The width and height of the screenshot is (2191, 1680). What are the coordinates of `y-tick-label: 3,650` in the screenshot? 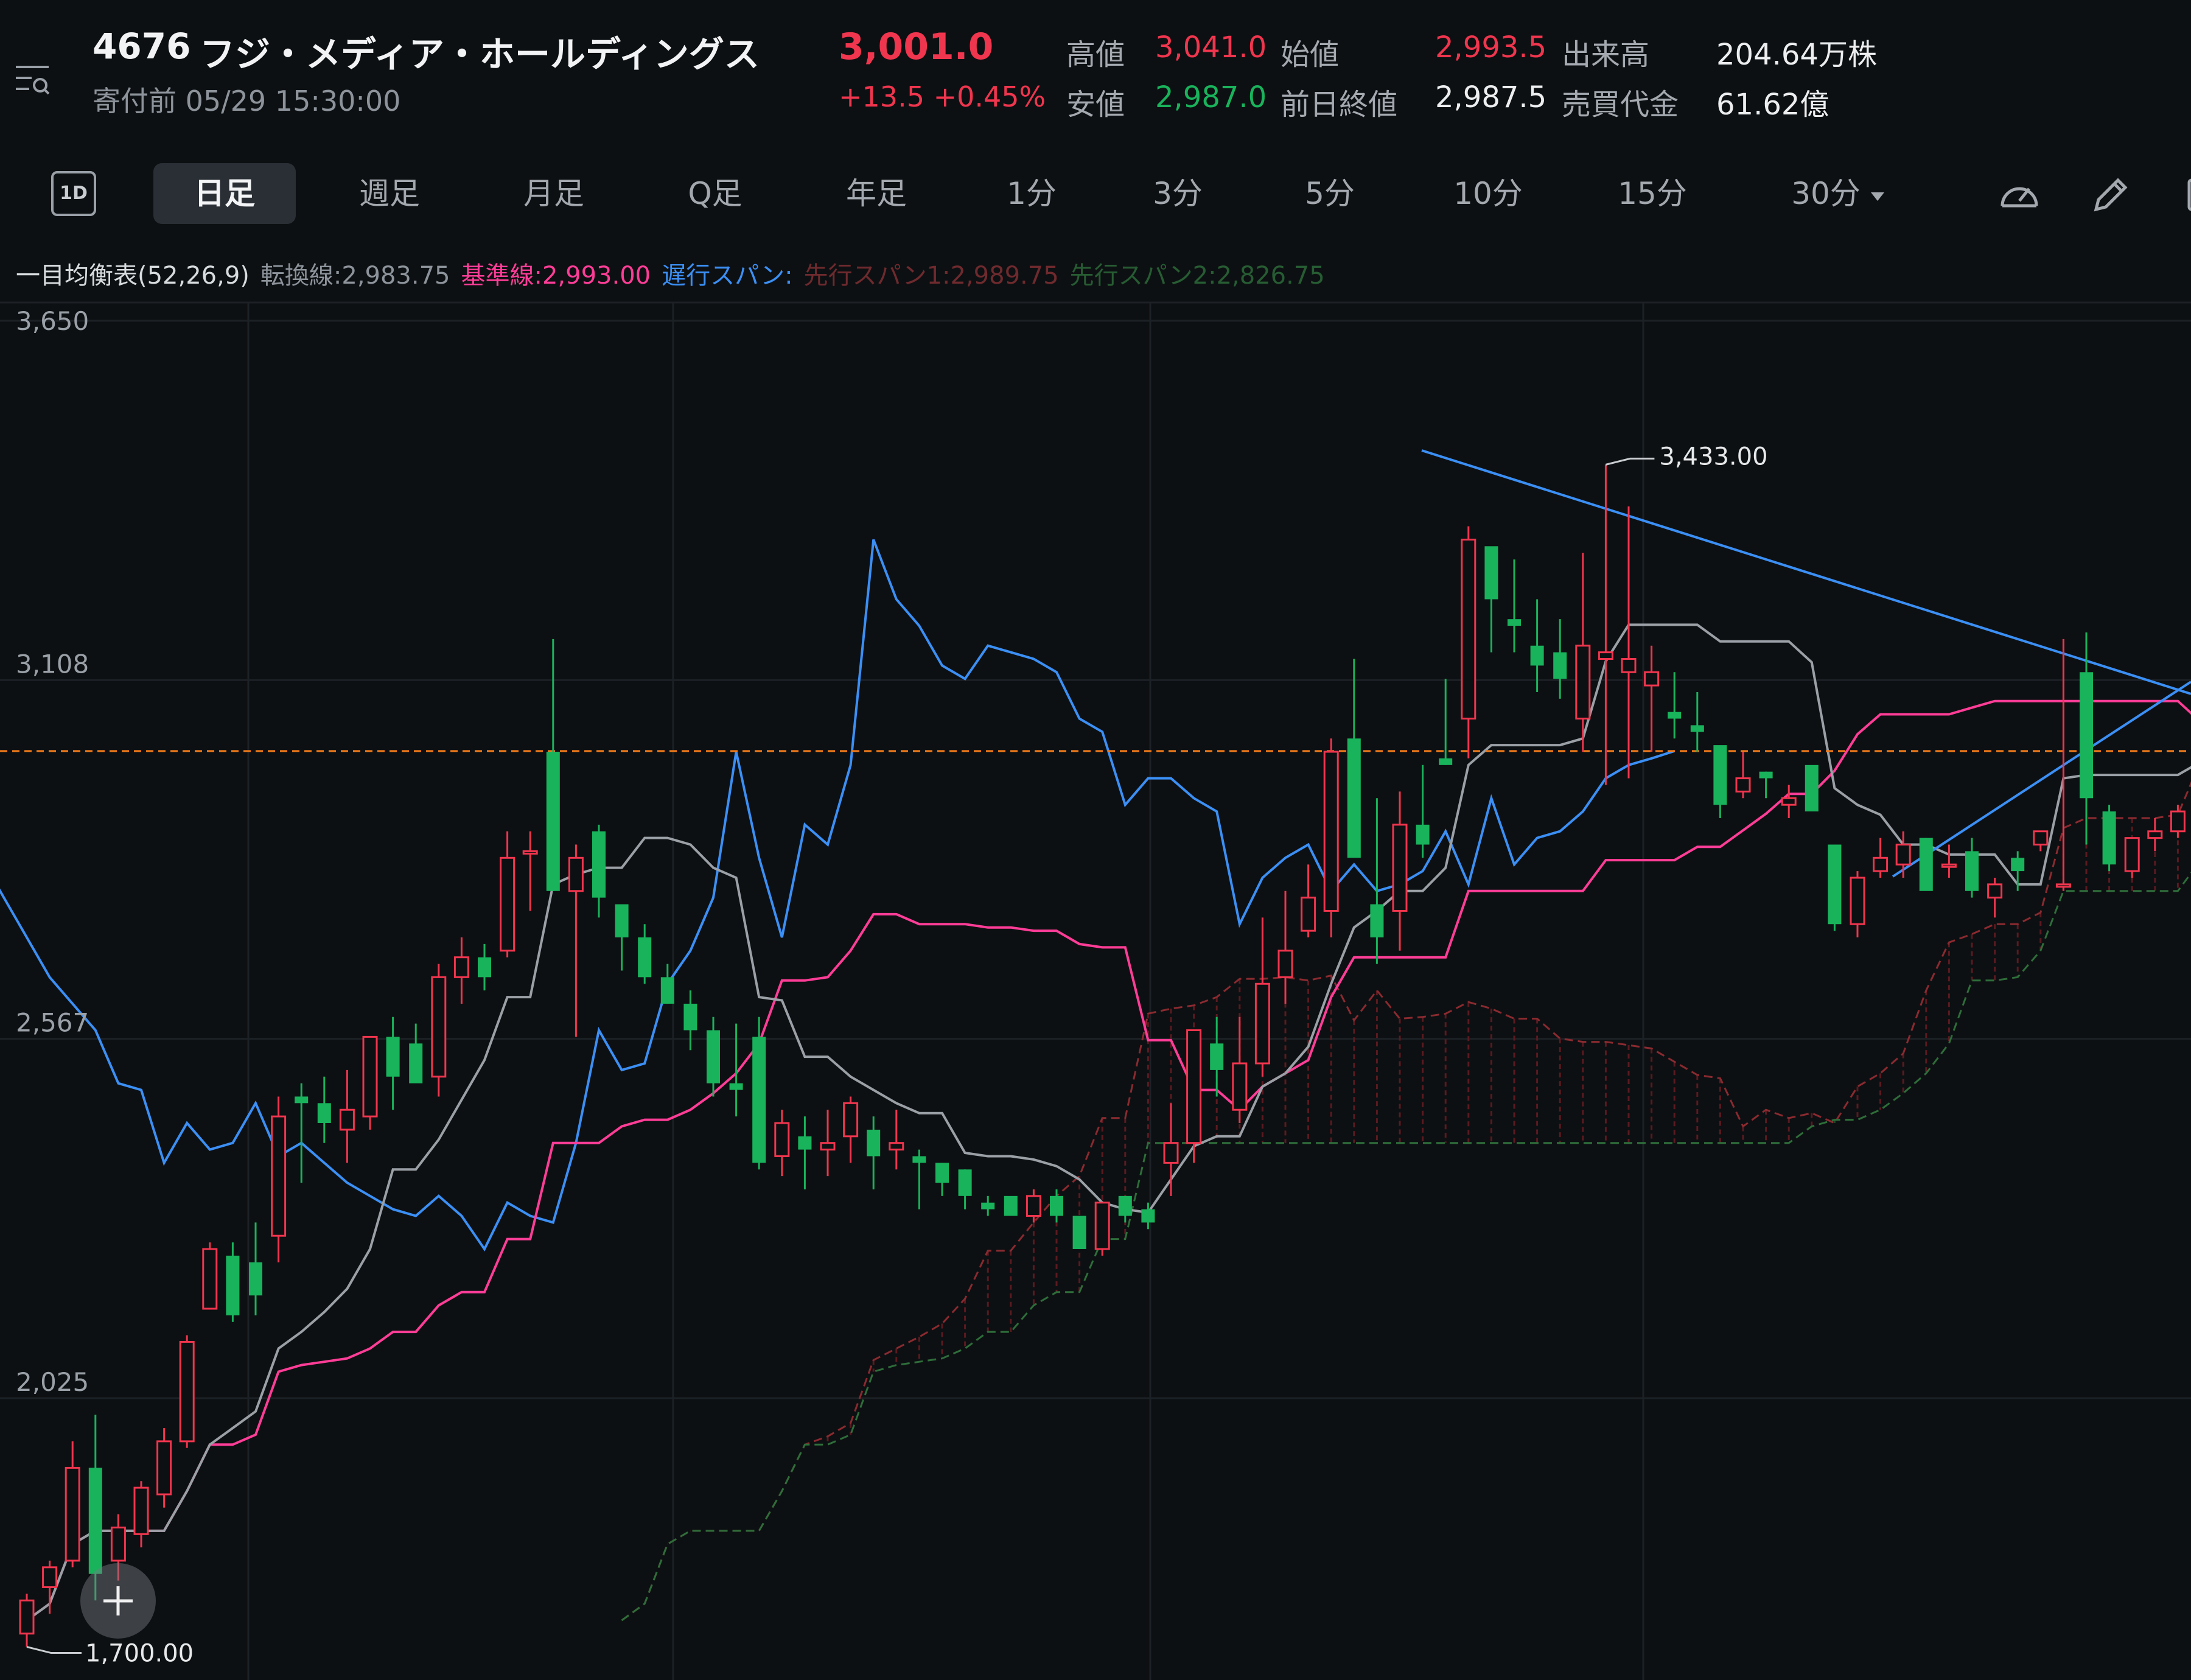 It's located at (53, 321).